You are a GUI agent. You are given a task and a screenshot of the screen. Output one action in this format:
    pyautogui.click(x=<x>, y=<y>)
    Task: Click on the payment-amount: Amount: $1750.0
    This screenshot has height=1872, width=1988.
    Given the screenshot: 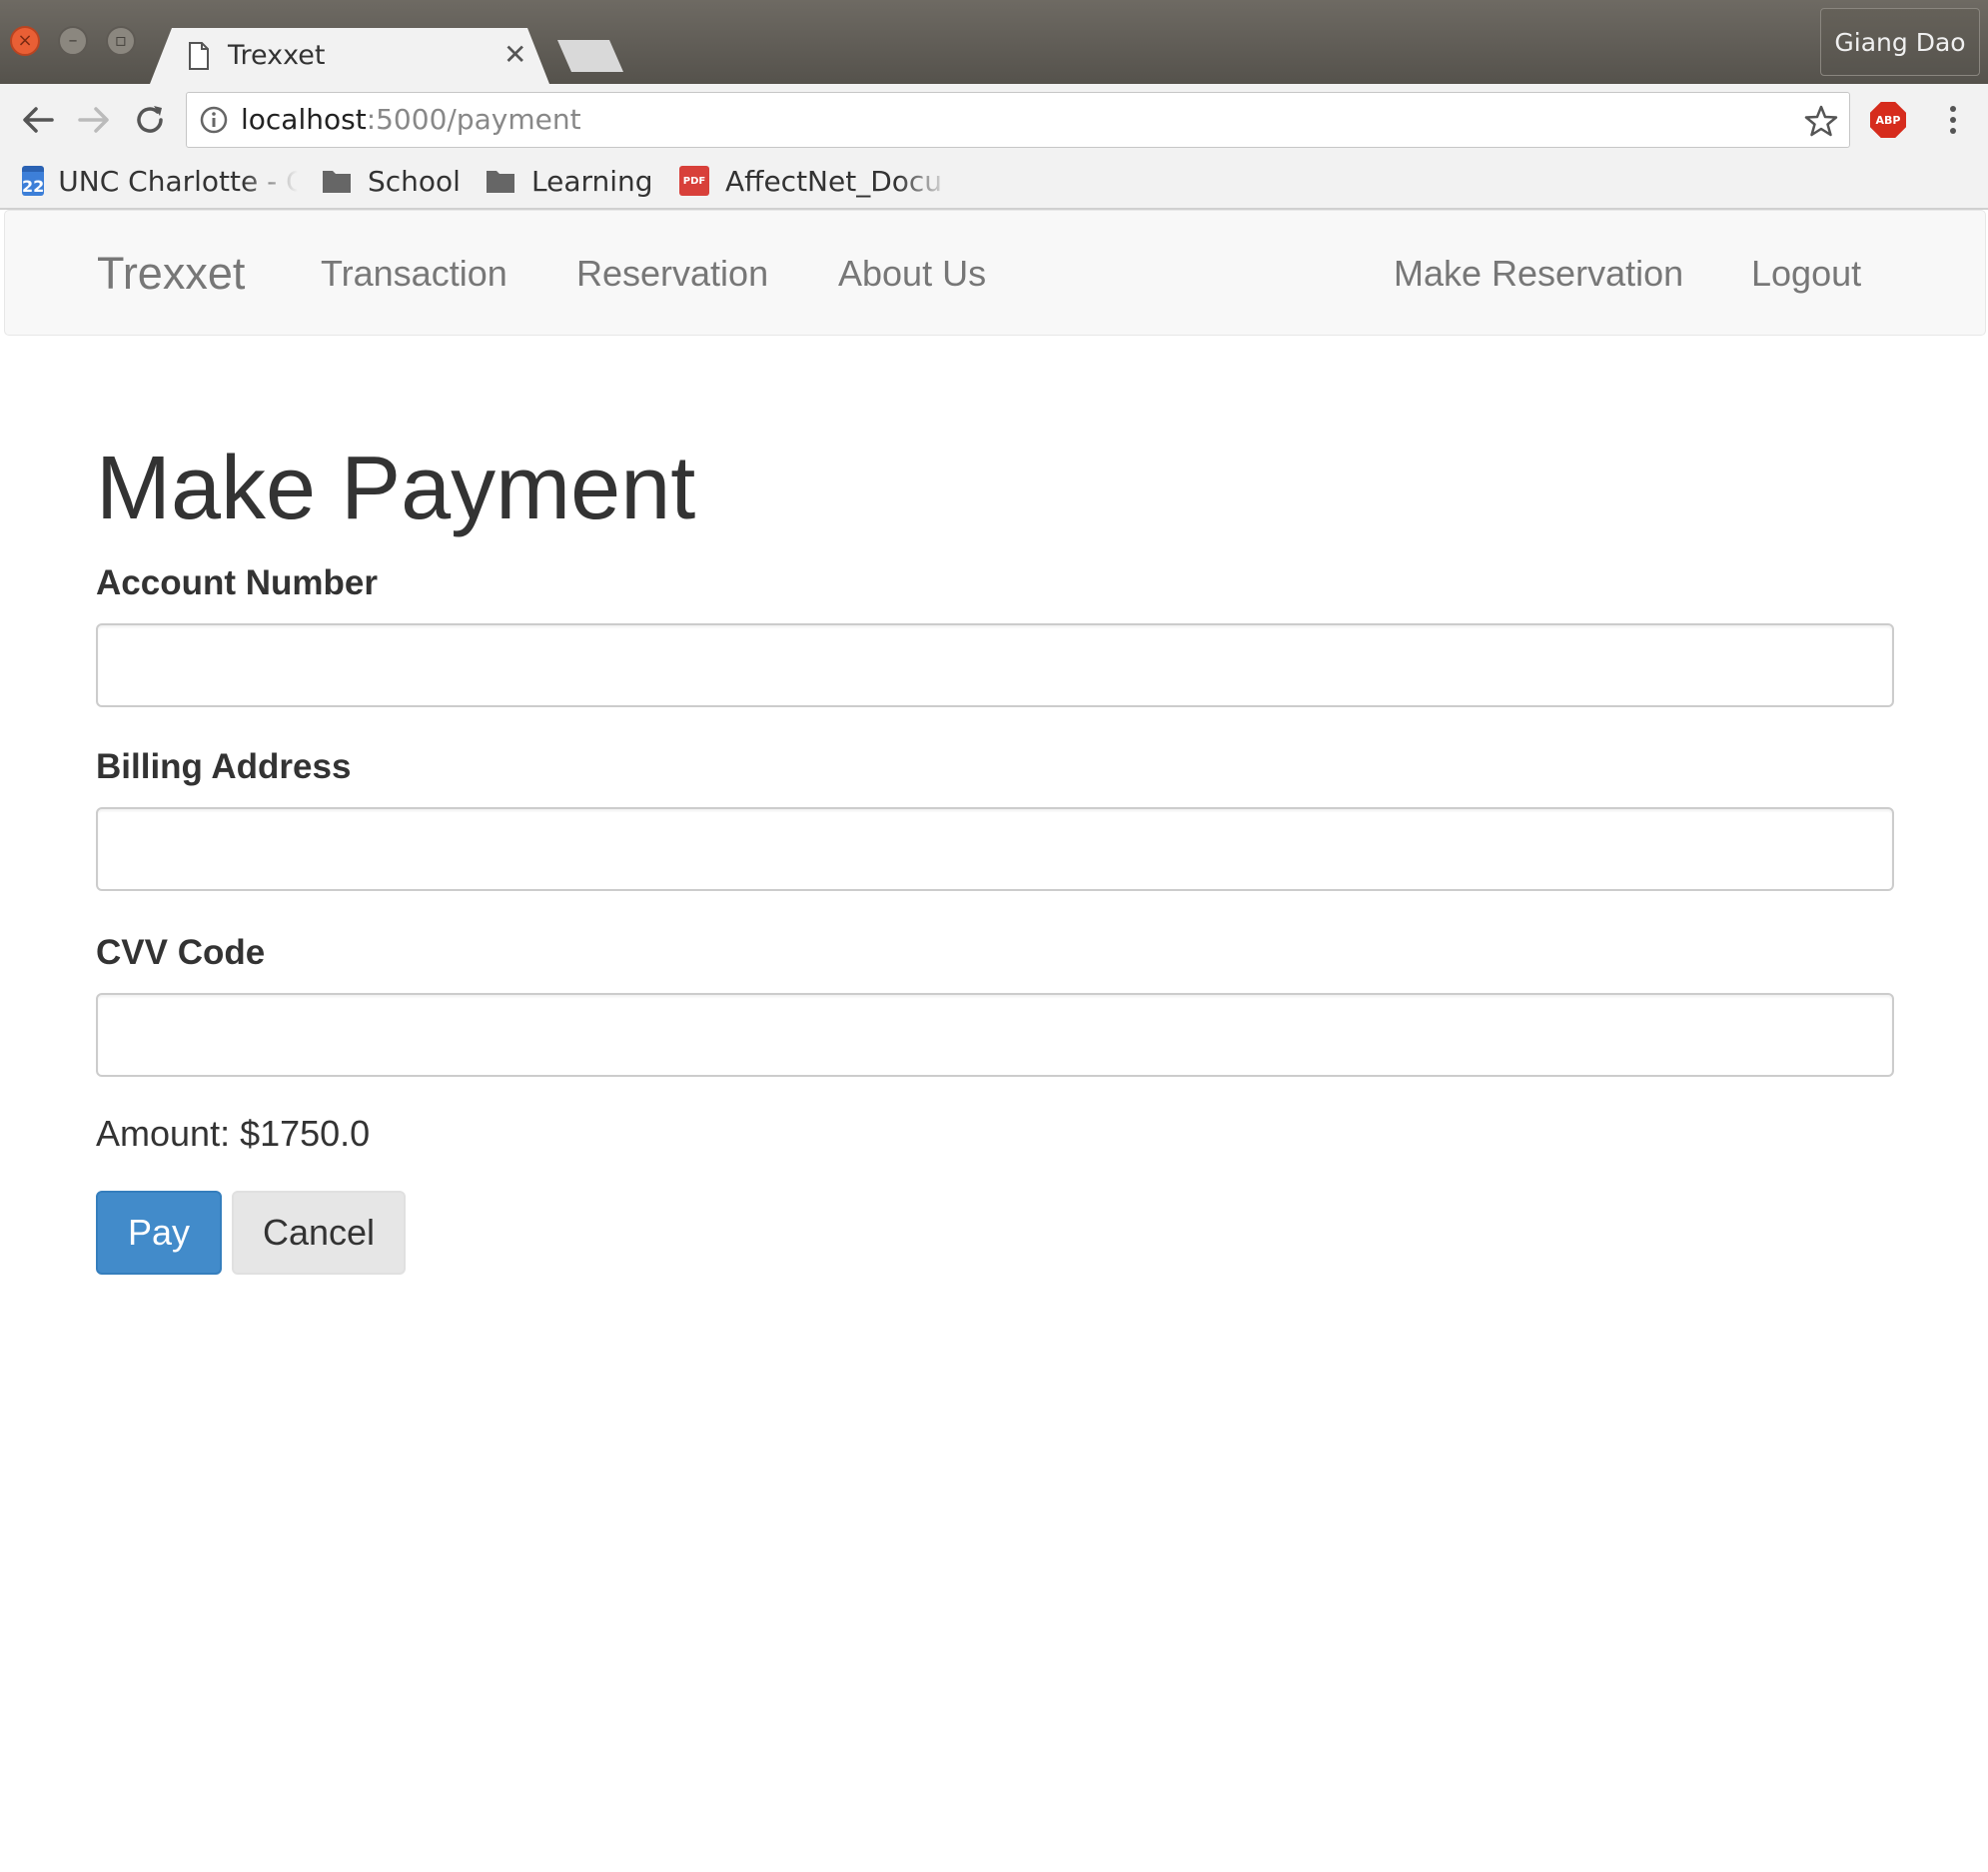 What is the action you would take?
    pyautogui.click(x=234, y=1133)
    